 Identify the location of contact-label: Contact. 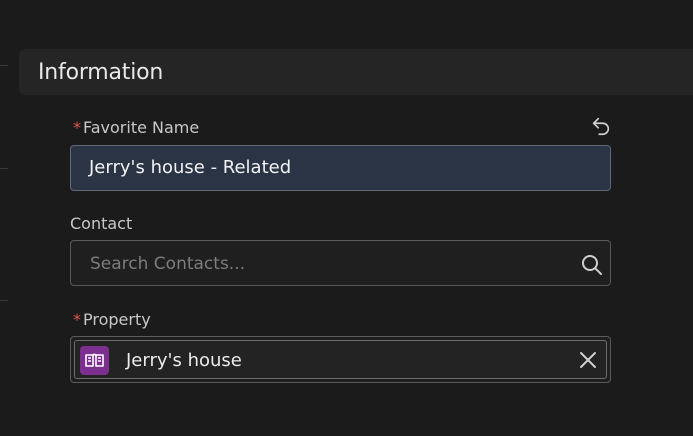
(101, 223).